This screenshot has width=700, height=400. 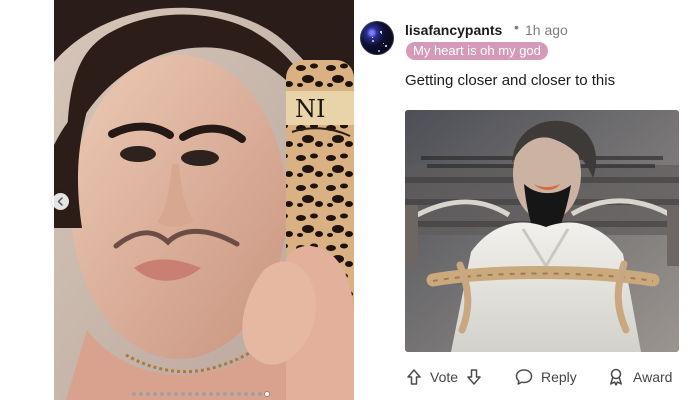 What do you see at coordinates (616, 377) in the screenshot?
I see `ribbon-award-icon` at bounding box center [616, 377].